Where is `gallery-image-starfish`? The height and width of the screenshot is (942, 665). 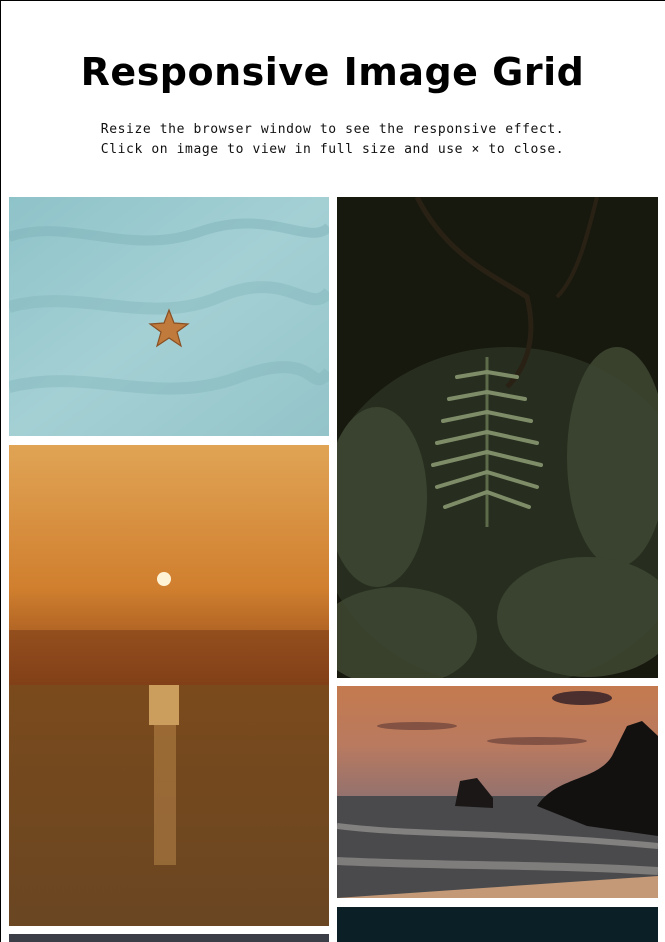
gallery-image-starfish is located at coordinates (169, 316).